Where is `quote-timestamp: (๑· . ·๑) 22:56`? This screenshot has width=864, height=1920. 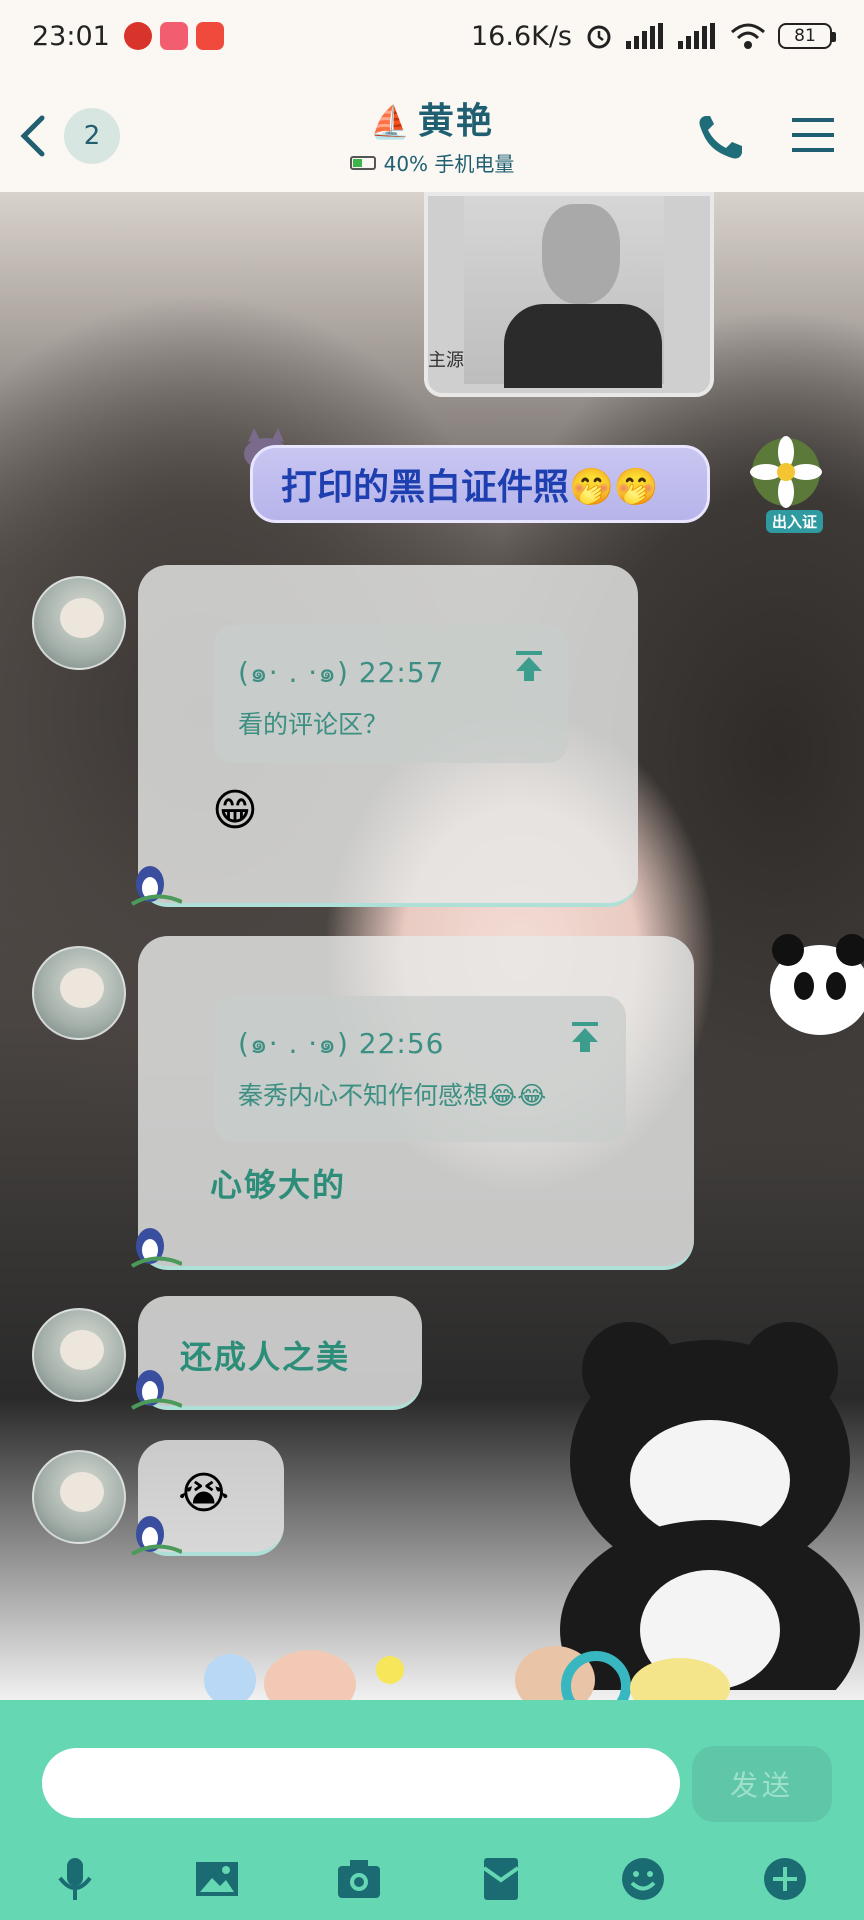
quote-timestamp: (๑· . ·๑) 22:56 is located at coordinates (341, 1043).